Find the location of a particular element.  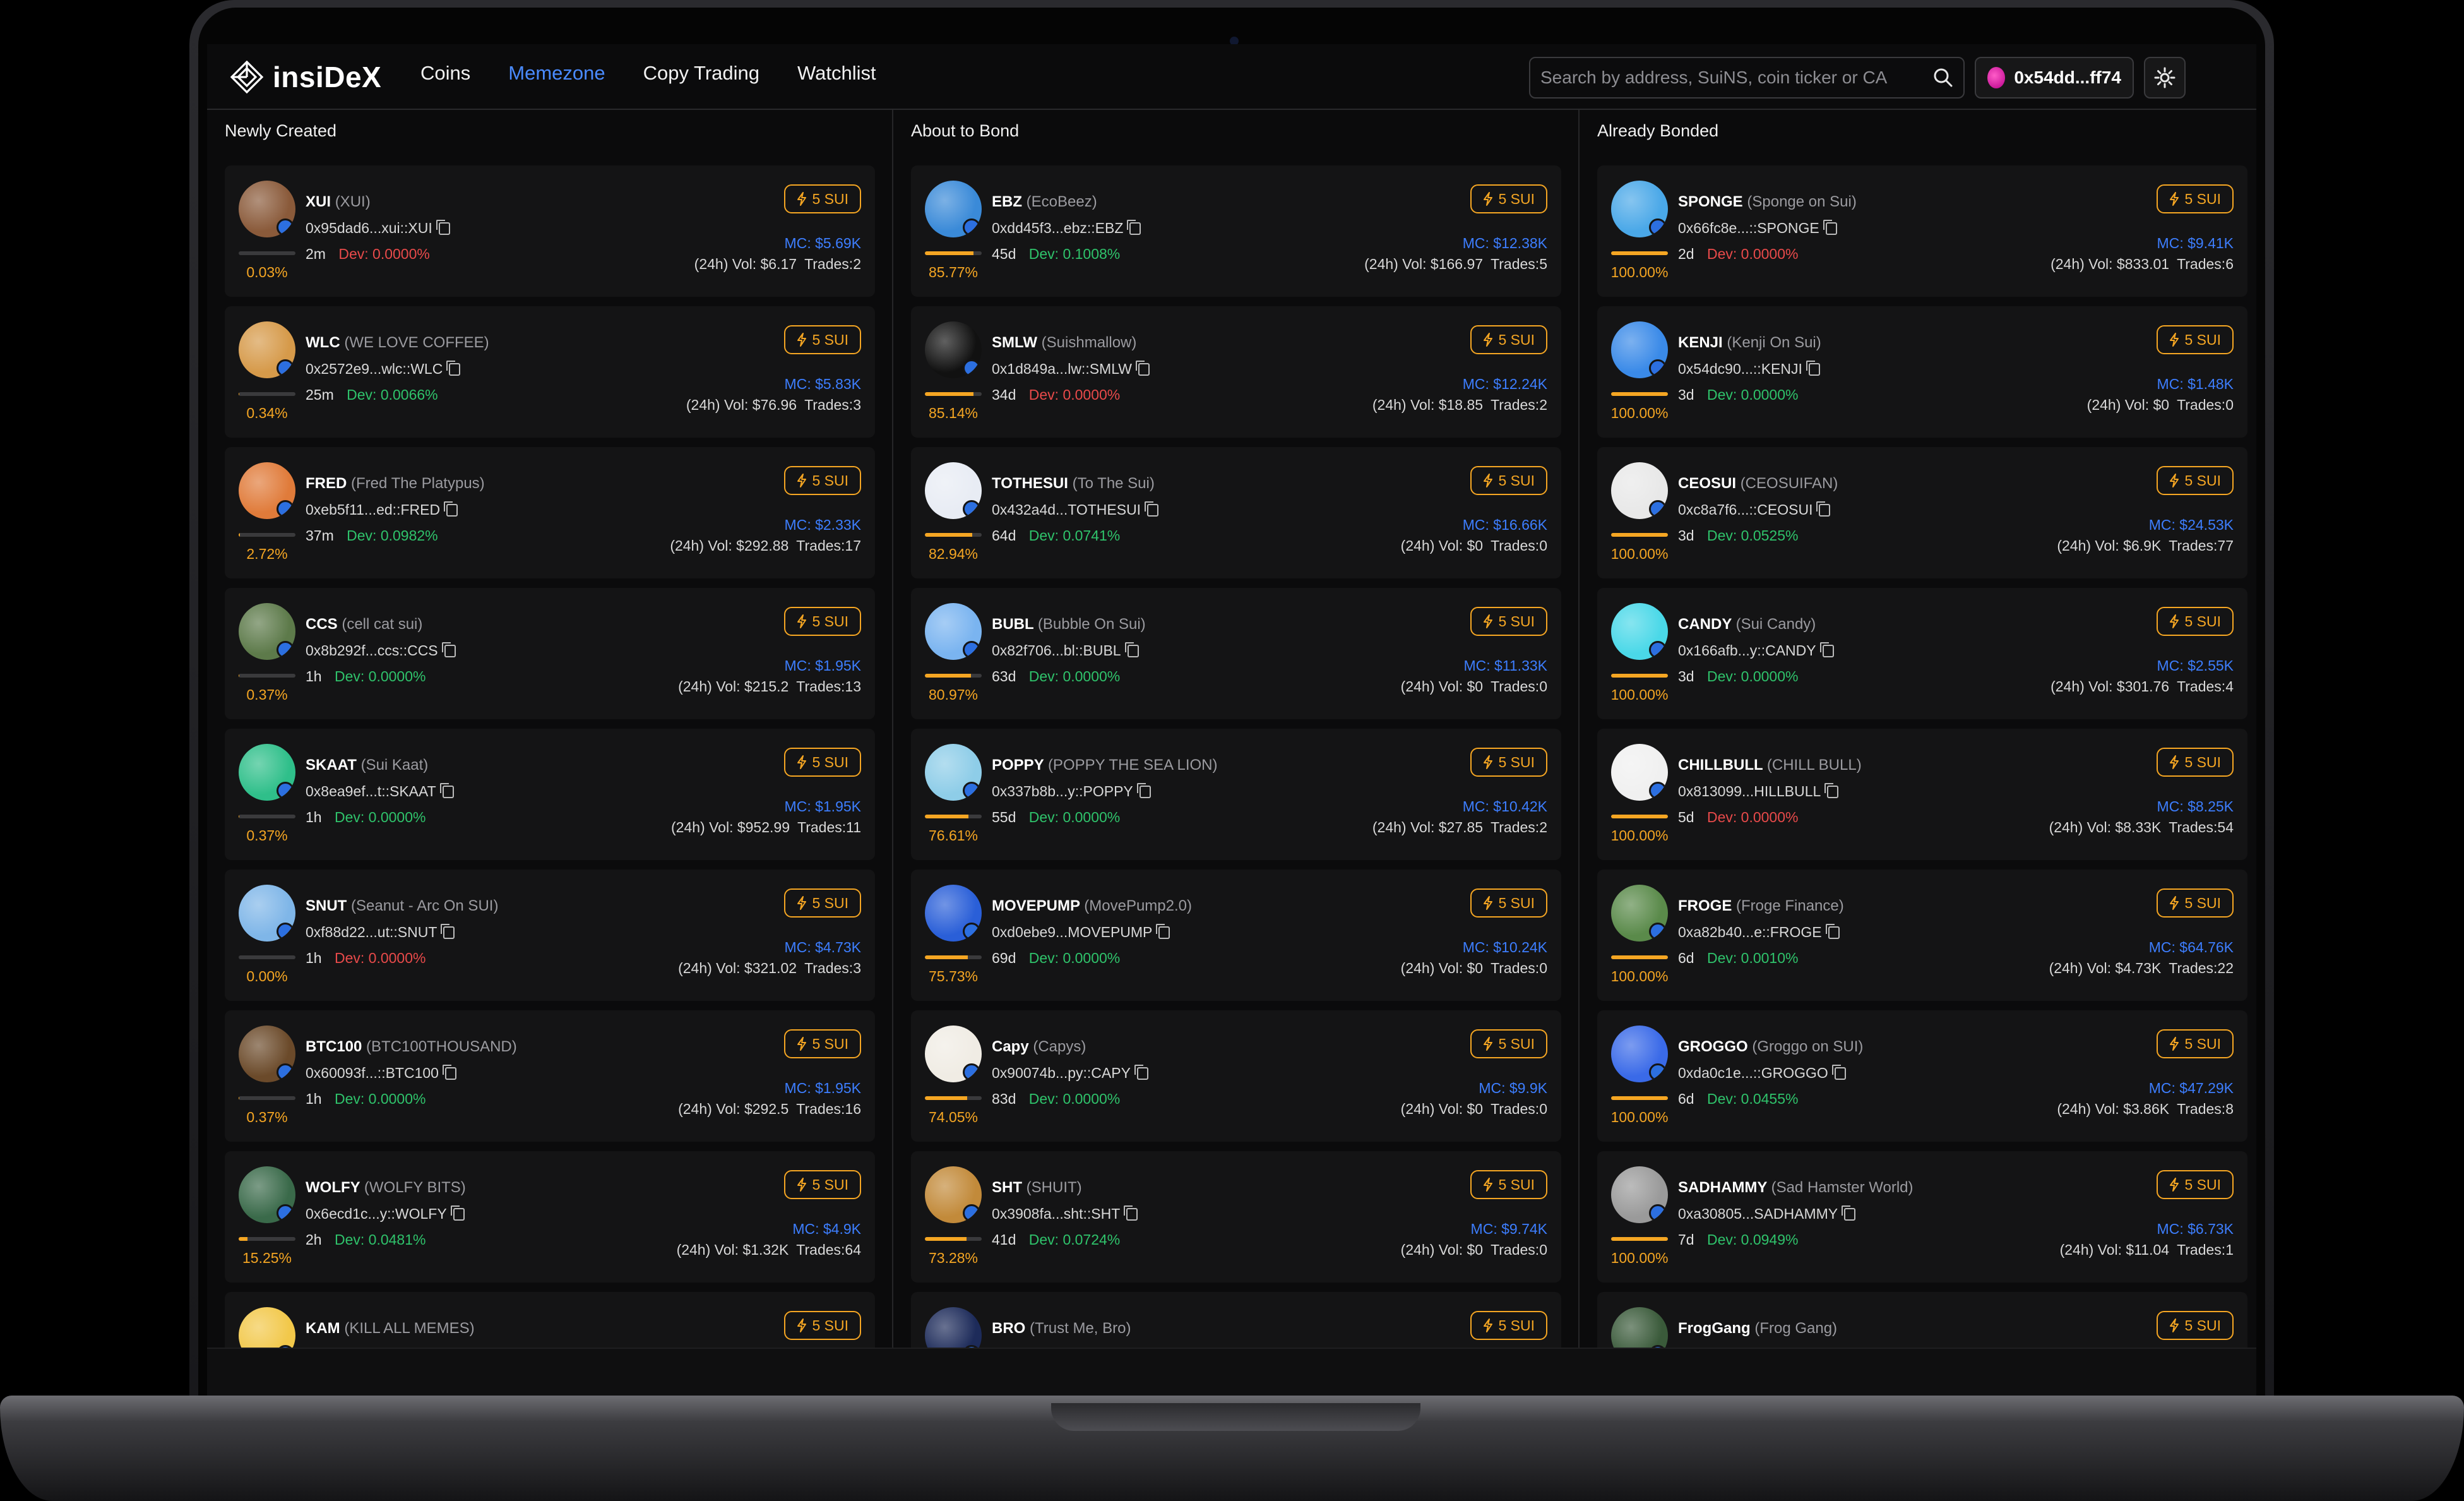

nav-coins: Coins is located at coordinates (445, 73).